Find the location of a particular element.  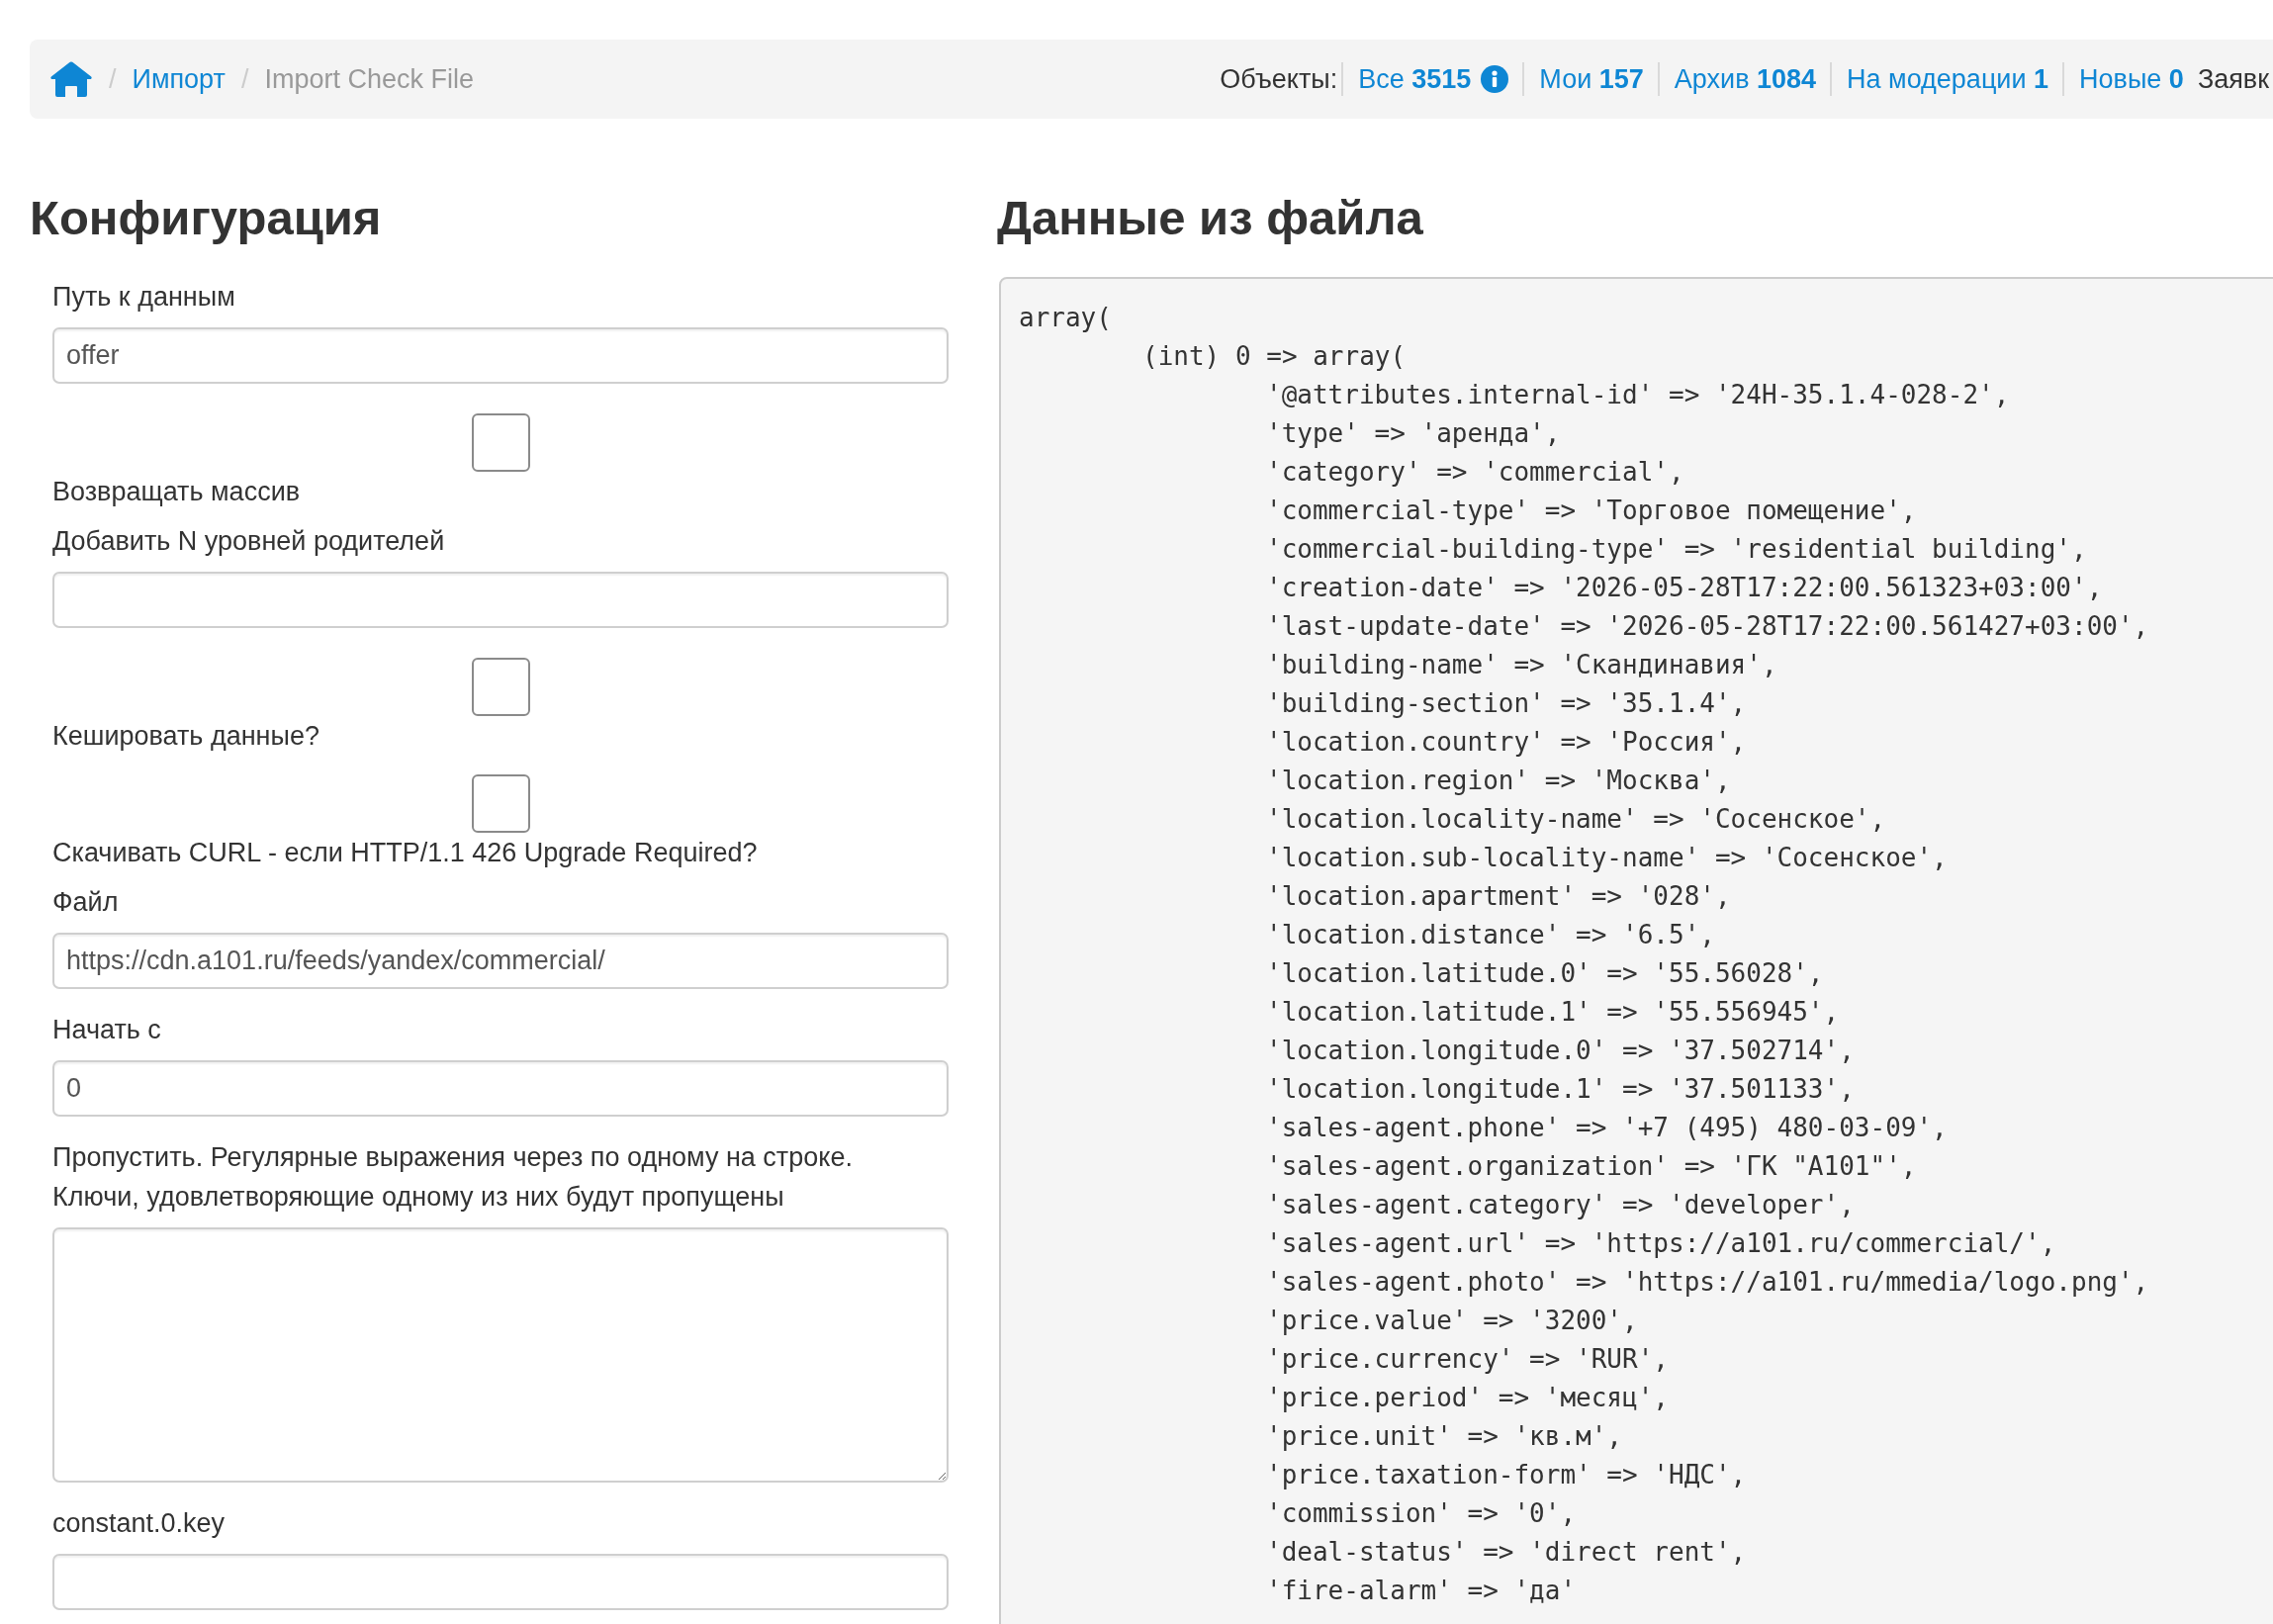

code-line: 'location.apartment' => '028', is located at coordinates (1498, 896).